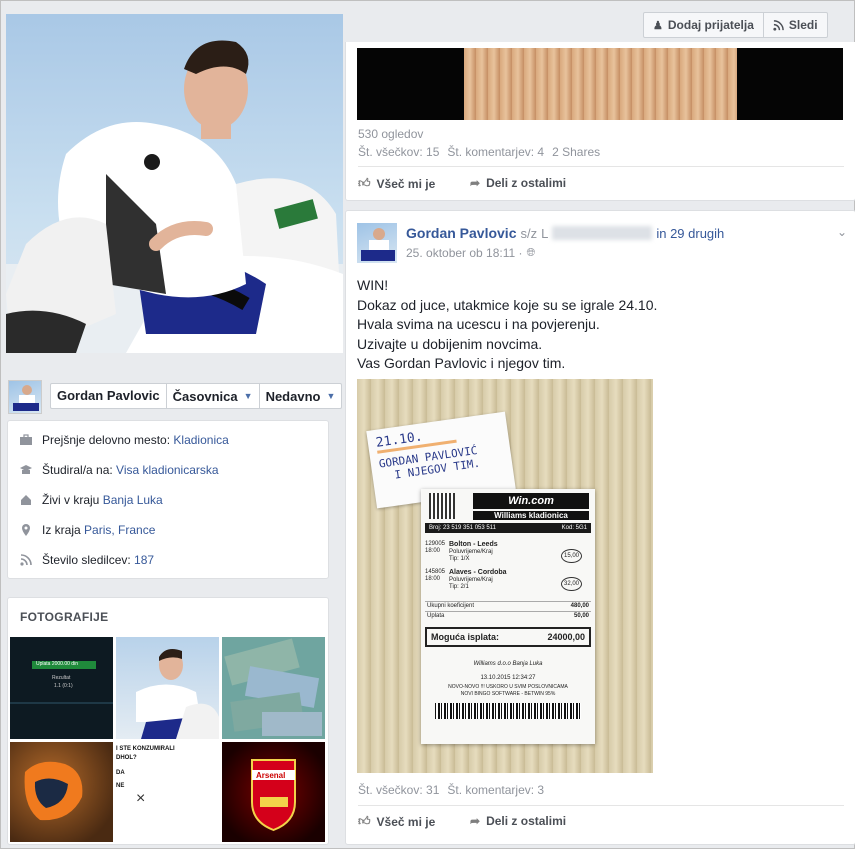 This screenshot has width=855, height=849. Describe the element at coordinates (450, 343) in the screenshot. I see `post-line: Uzivajte u dobijenim novcima.` at that location.